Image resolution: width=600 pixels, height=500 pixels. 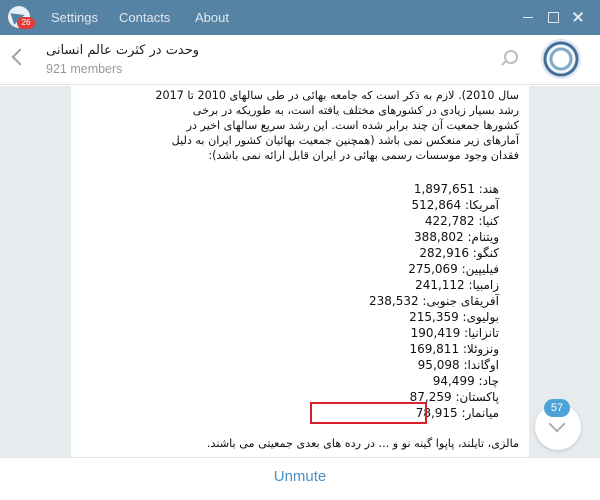 What do you see at coordinates (457, 285) in the screenshot?
I see `stat-row: زامبیا: 241,112` at bounding box center [457, 285].